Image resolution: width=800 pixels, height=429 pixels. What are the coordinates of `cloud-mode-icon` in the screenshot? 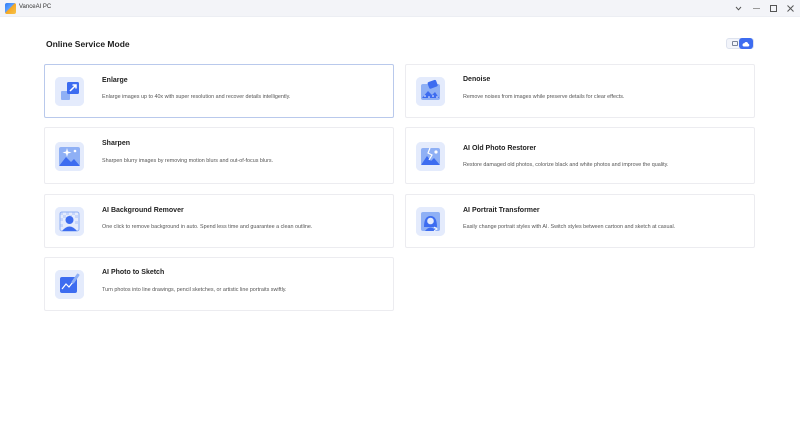 It's located at (746, 43).